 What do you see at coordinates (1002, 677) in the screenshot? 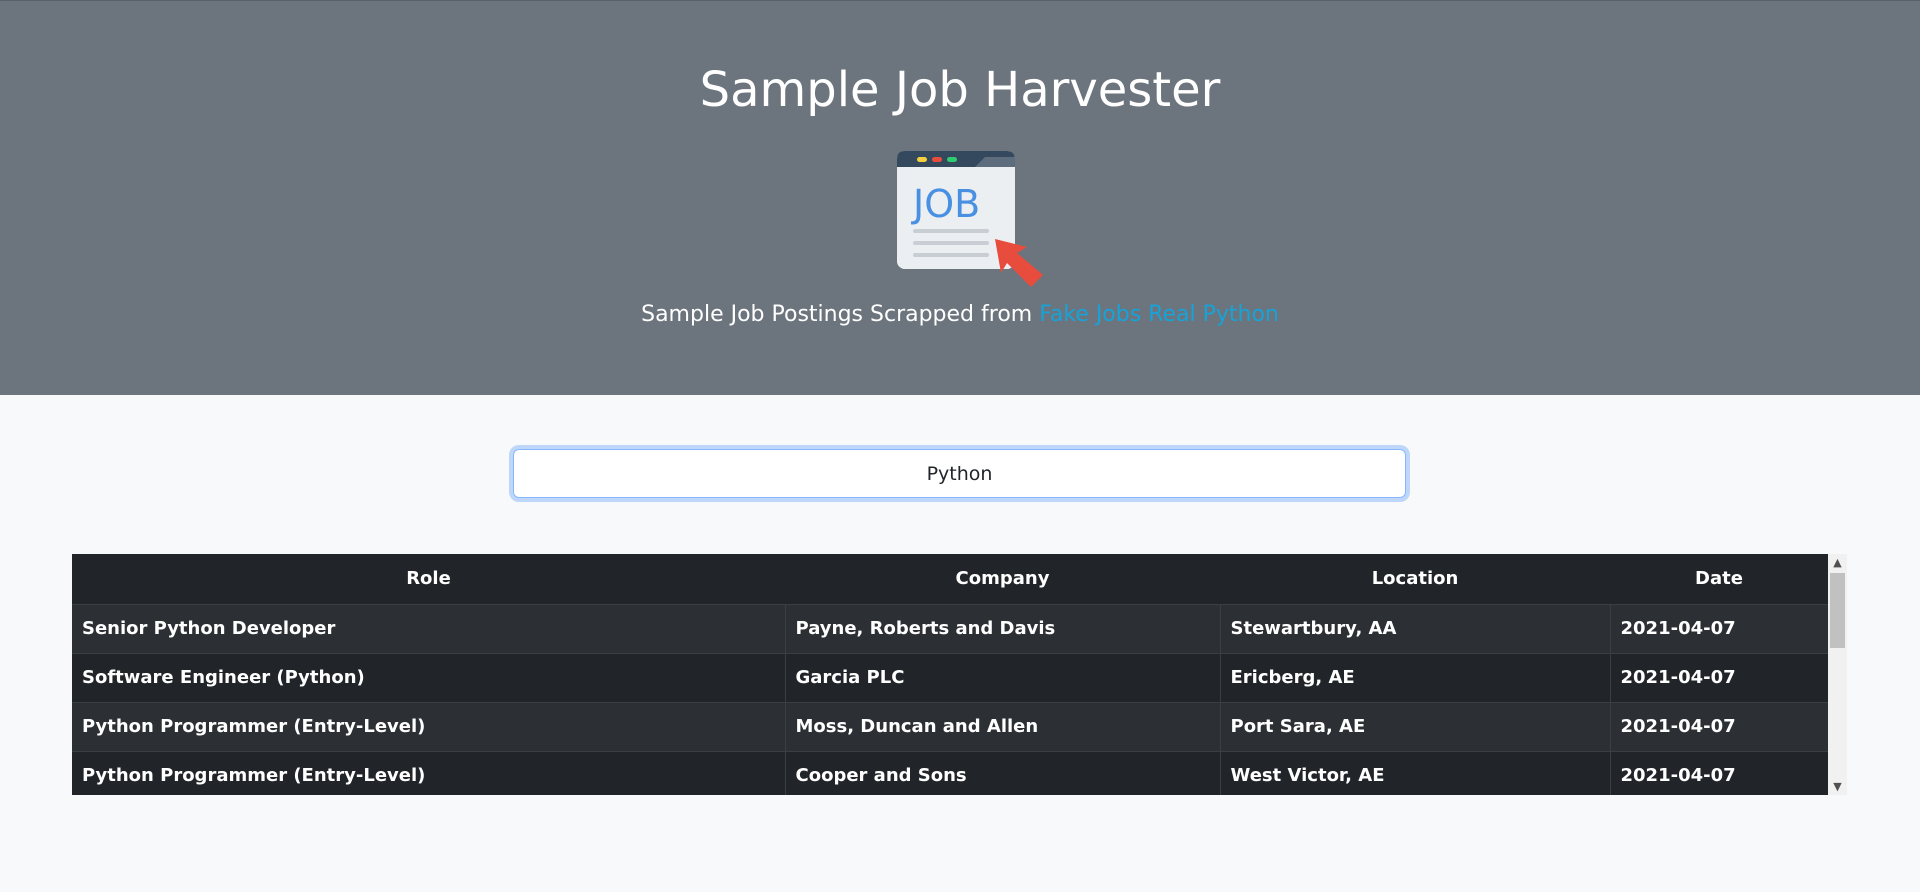
I see `cell-company: Garcia PLC` at bounding box center [1002, 677].